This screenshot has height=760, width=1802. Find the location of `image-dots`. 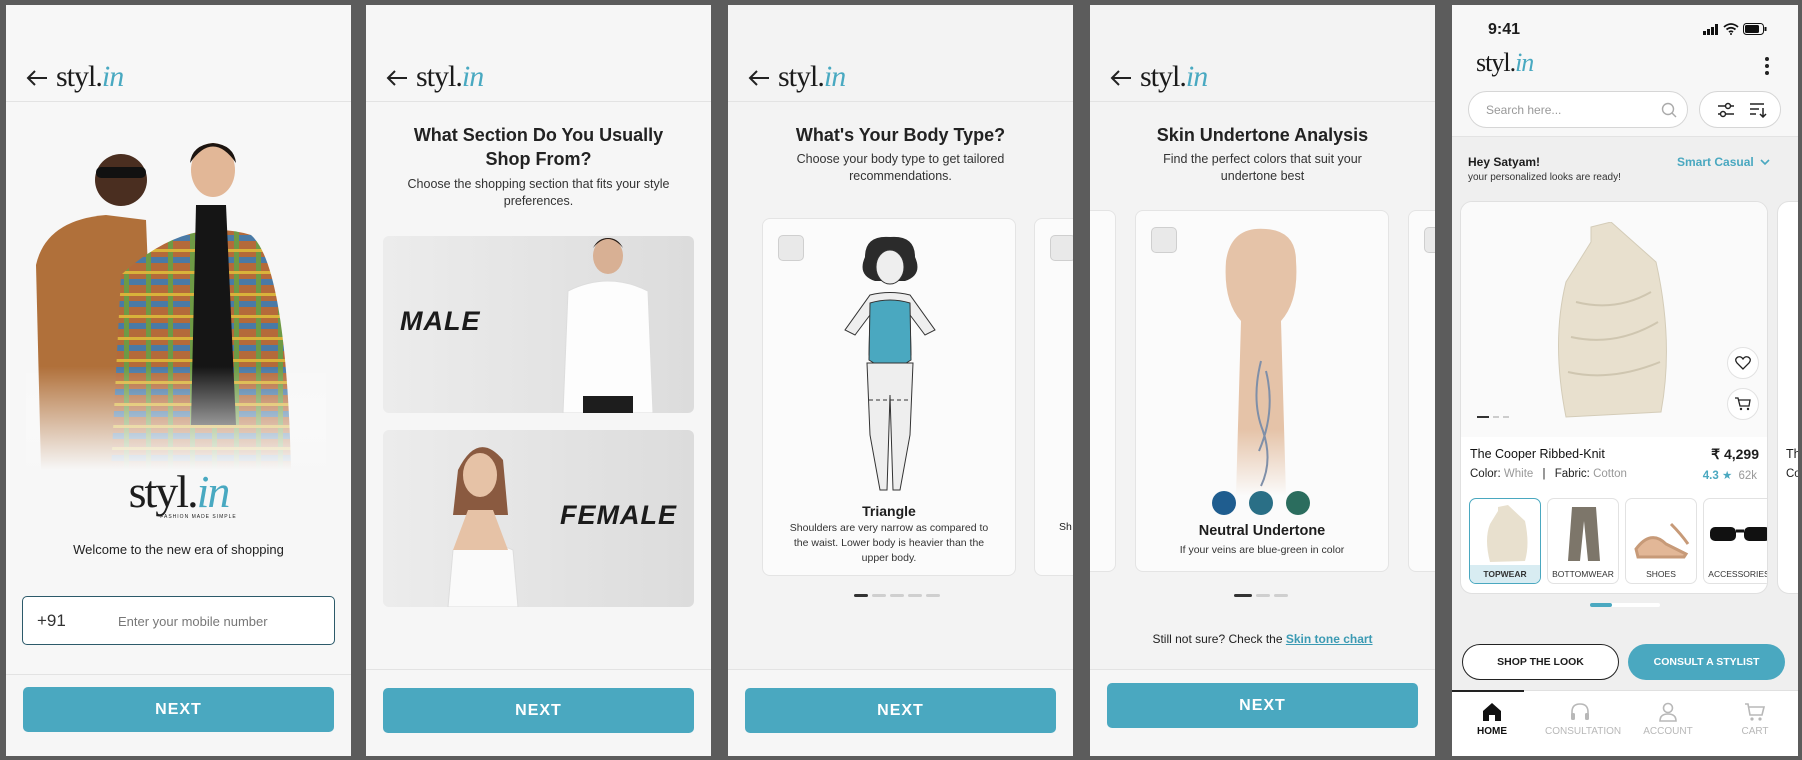

image-dots is located at coordinates (1493, 417).